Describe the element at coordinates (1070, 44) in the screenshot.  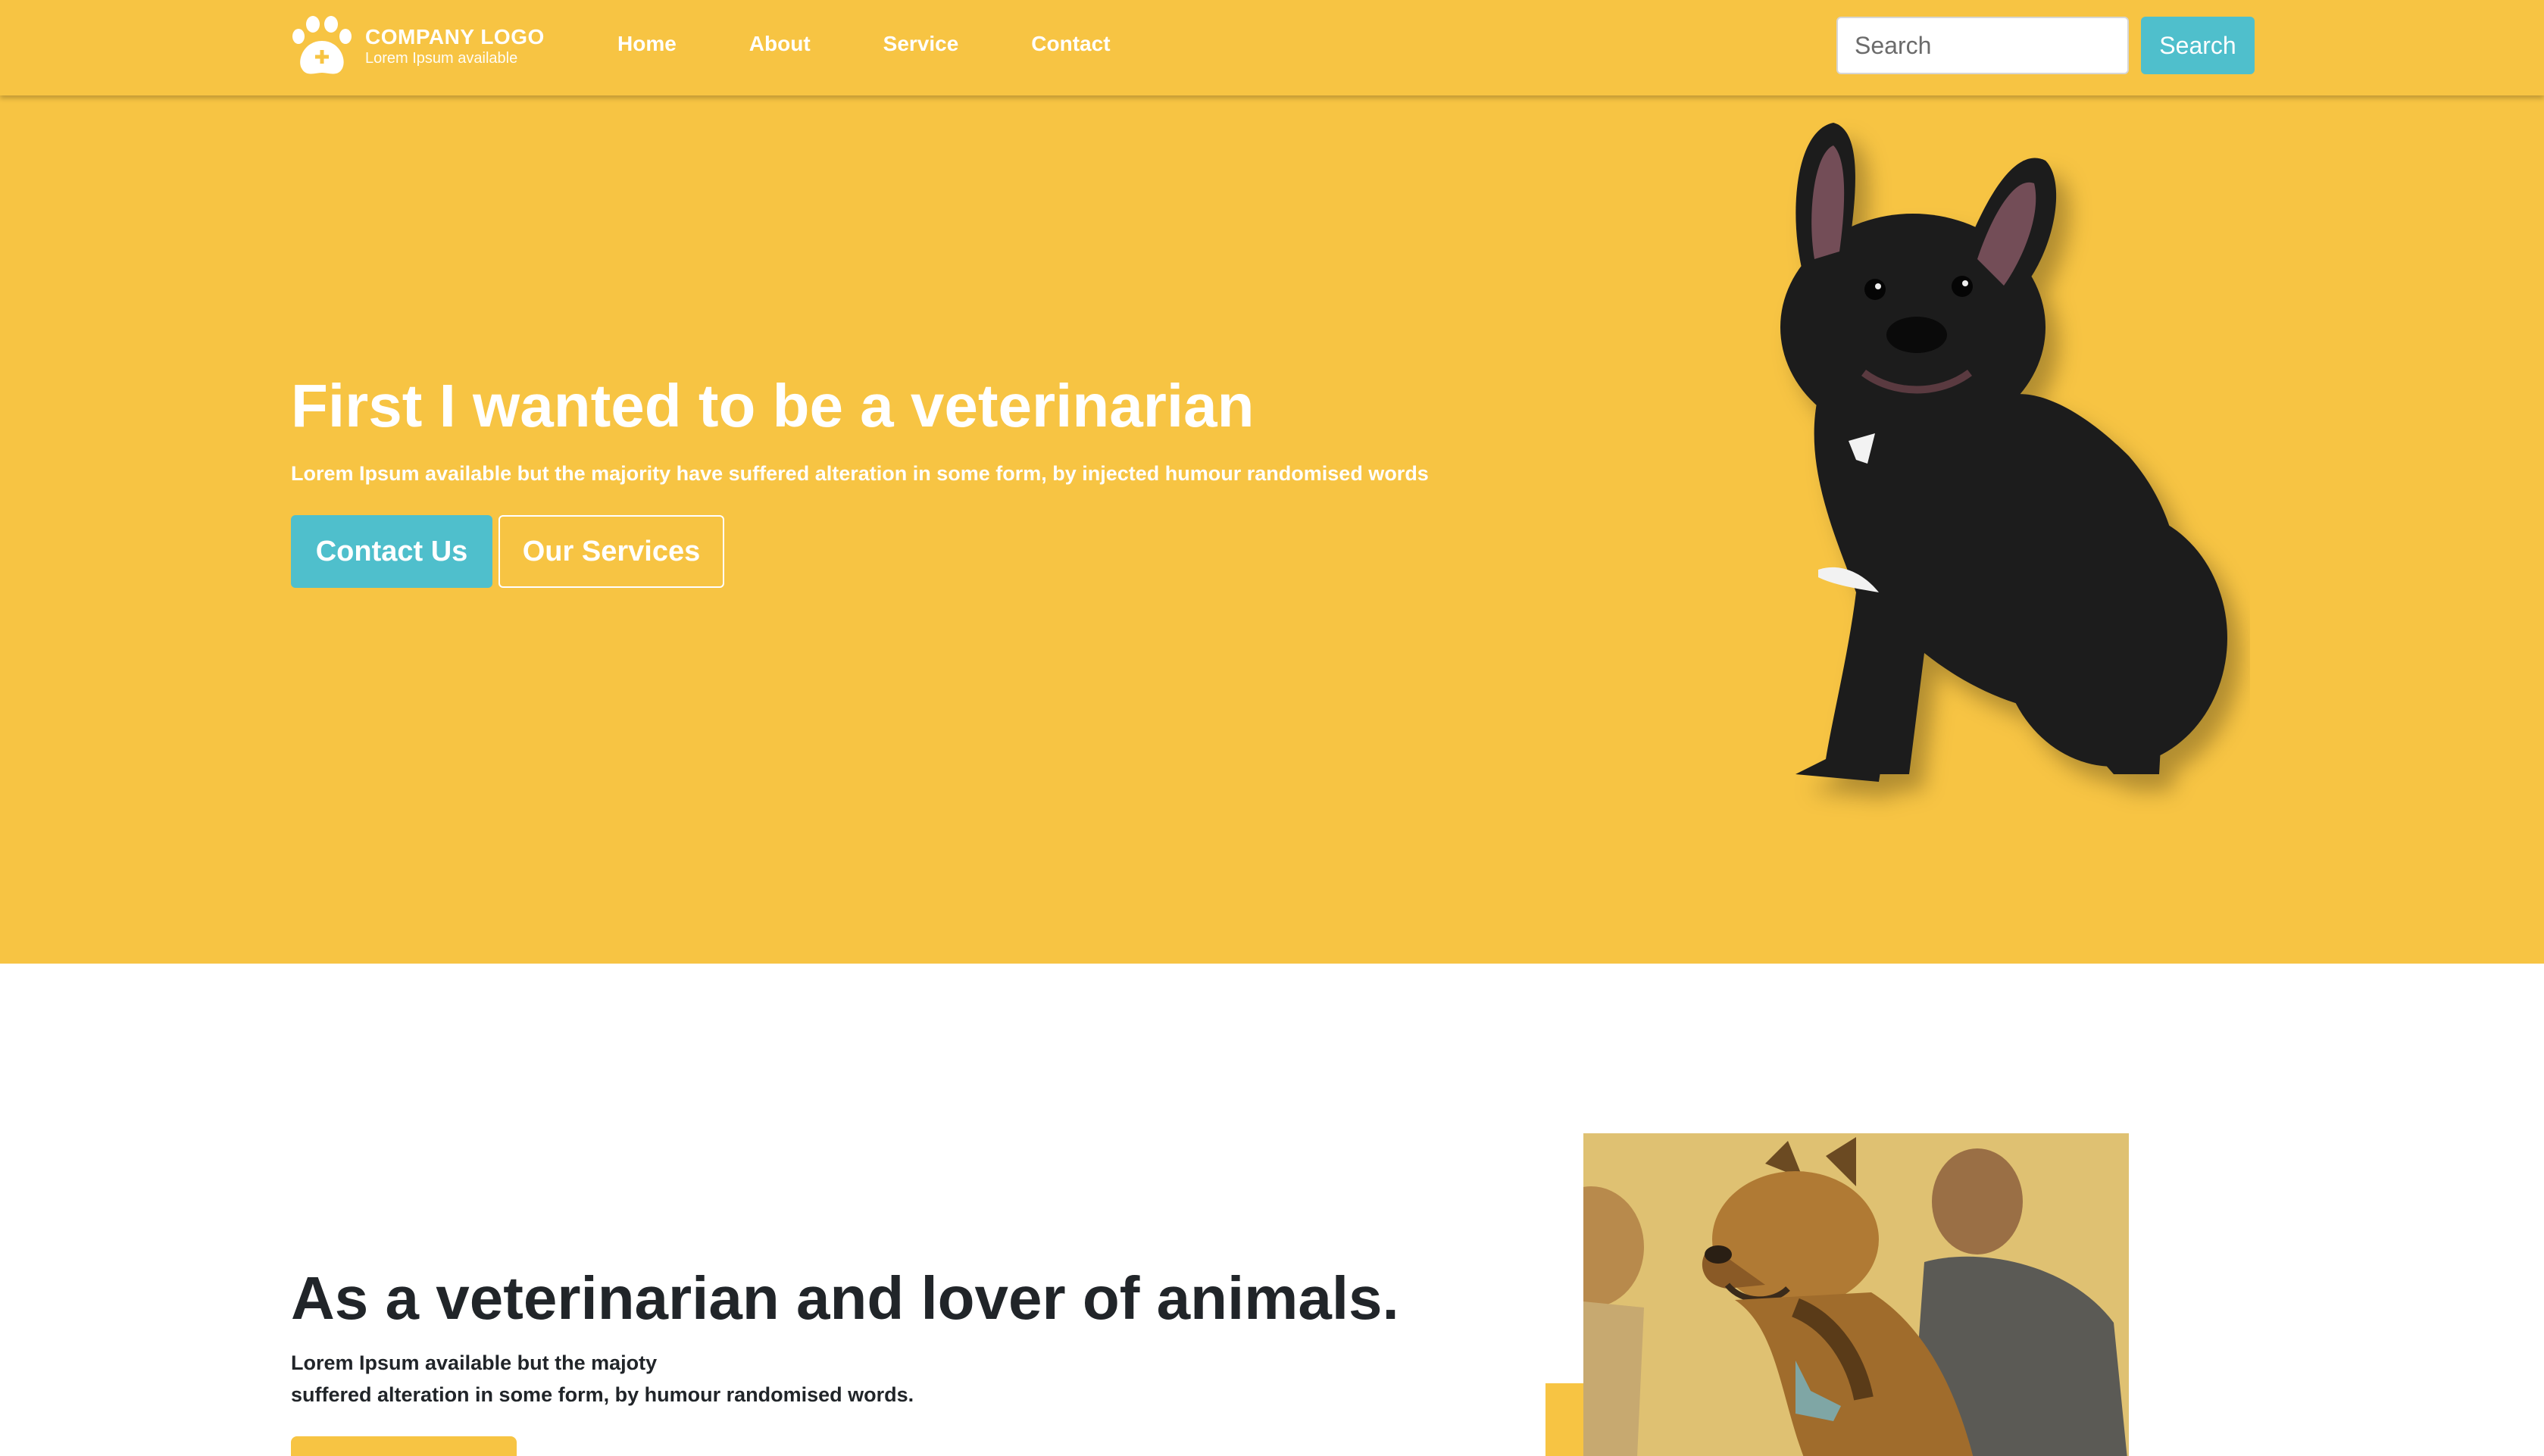
I see `nav-contact: Contact` at that location.